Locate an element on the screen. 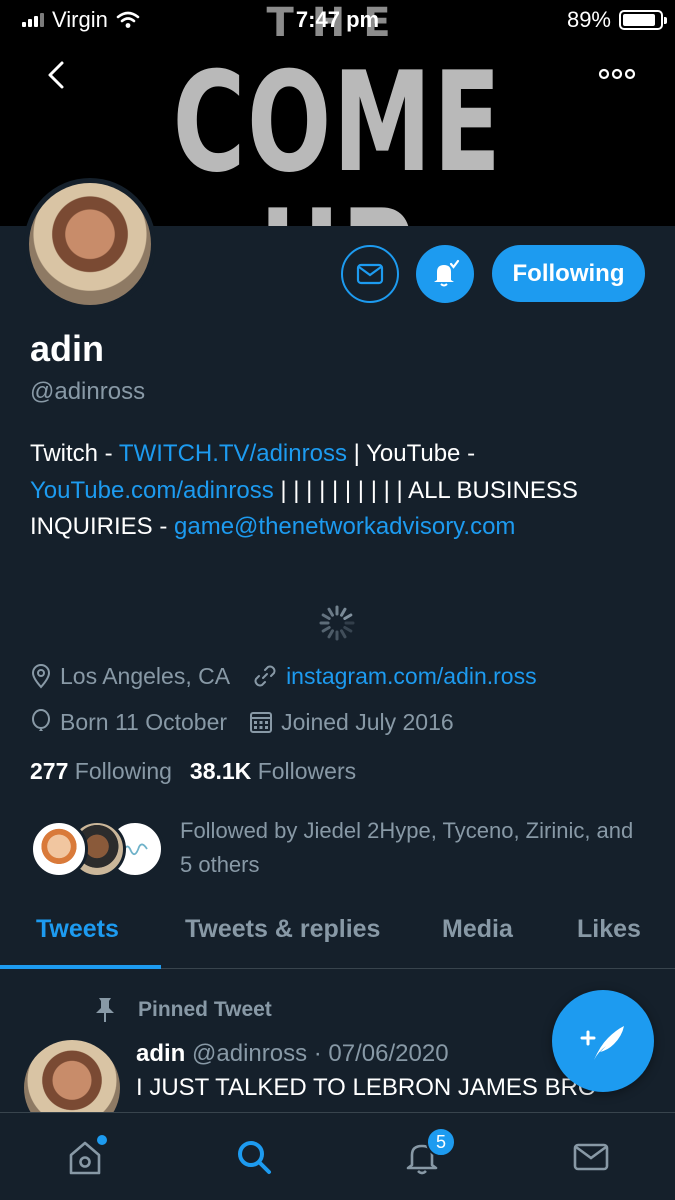 The width and height of the screenshot is (675, 1200). profile-avatar is located at coordinates (90, 244).